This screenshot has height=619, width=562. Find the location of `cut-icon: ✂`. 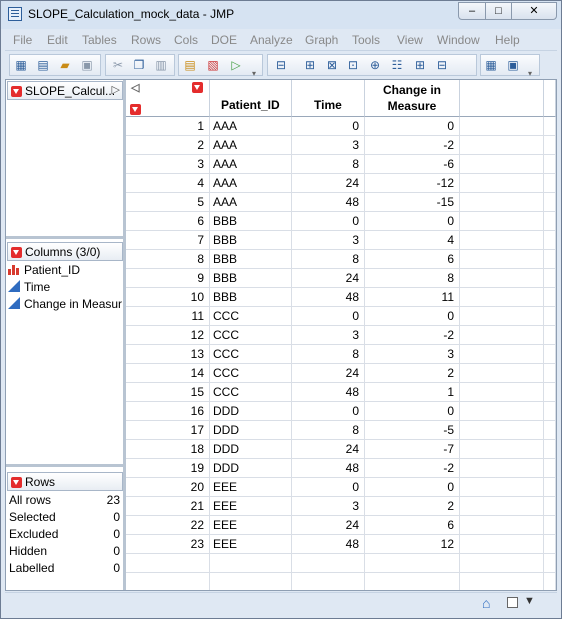

cut-icon: ✂ is located at coordinates (118, 65).